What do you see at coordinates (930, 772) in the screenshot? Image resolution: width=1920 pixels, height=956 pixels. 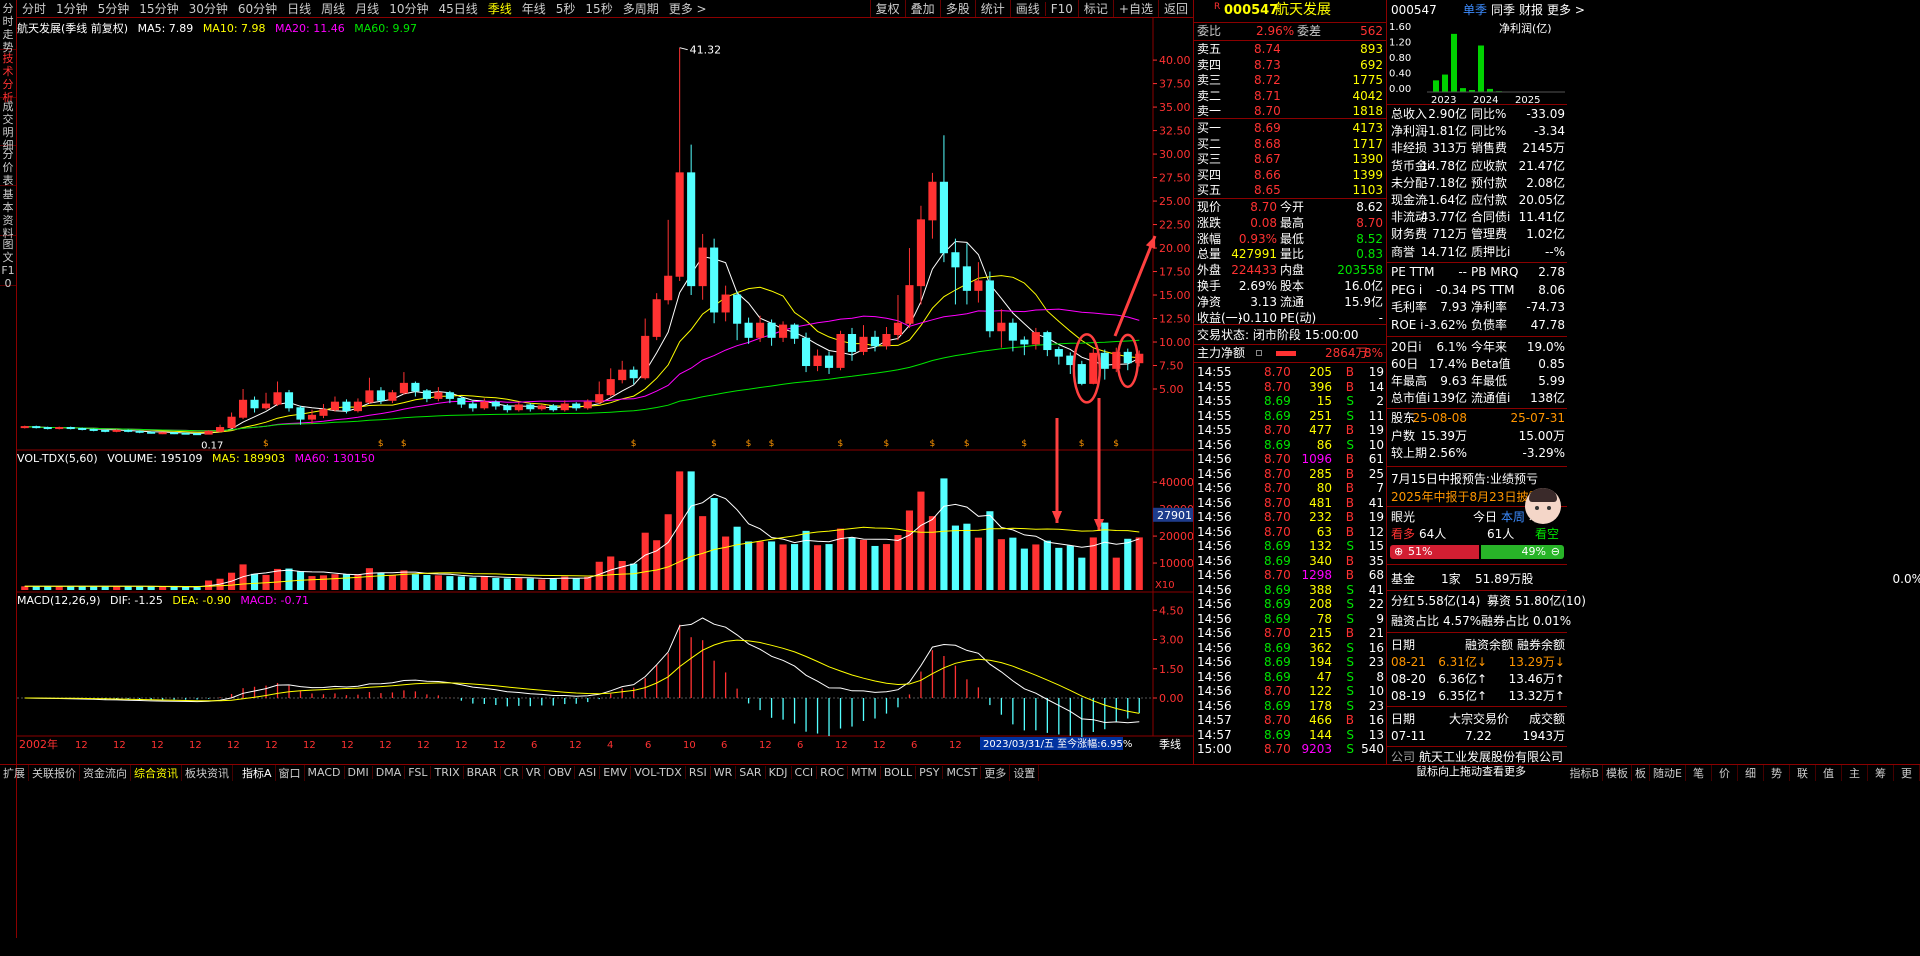 I see `indicator-22: PSY` at bounding box center [930, 772].